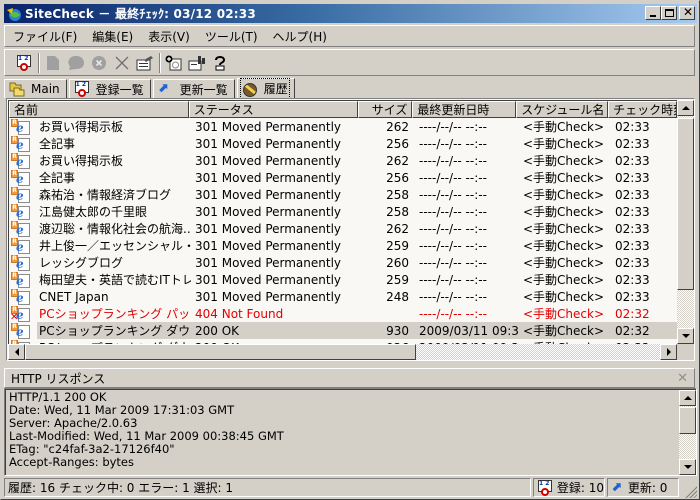 This screenshot has width=700, height=500. What do you see at coordinates (81, 127) in the screenshot?
I see `cell-name: お買い得掲示板` at bounding box center [81, 127].